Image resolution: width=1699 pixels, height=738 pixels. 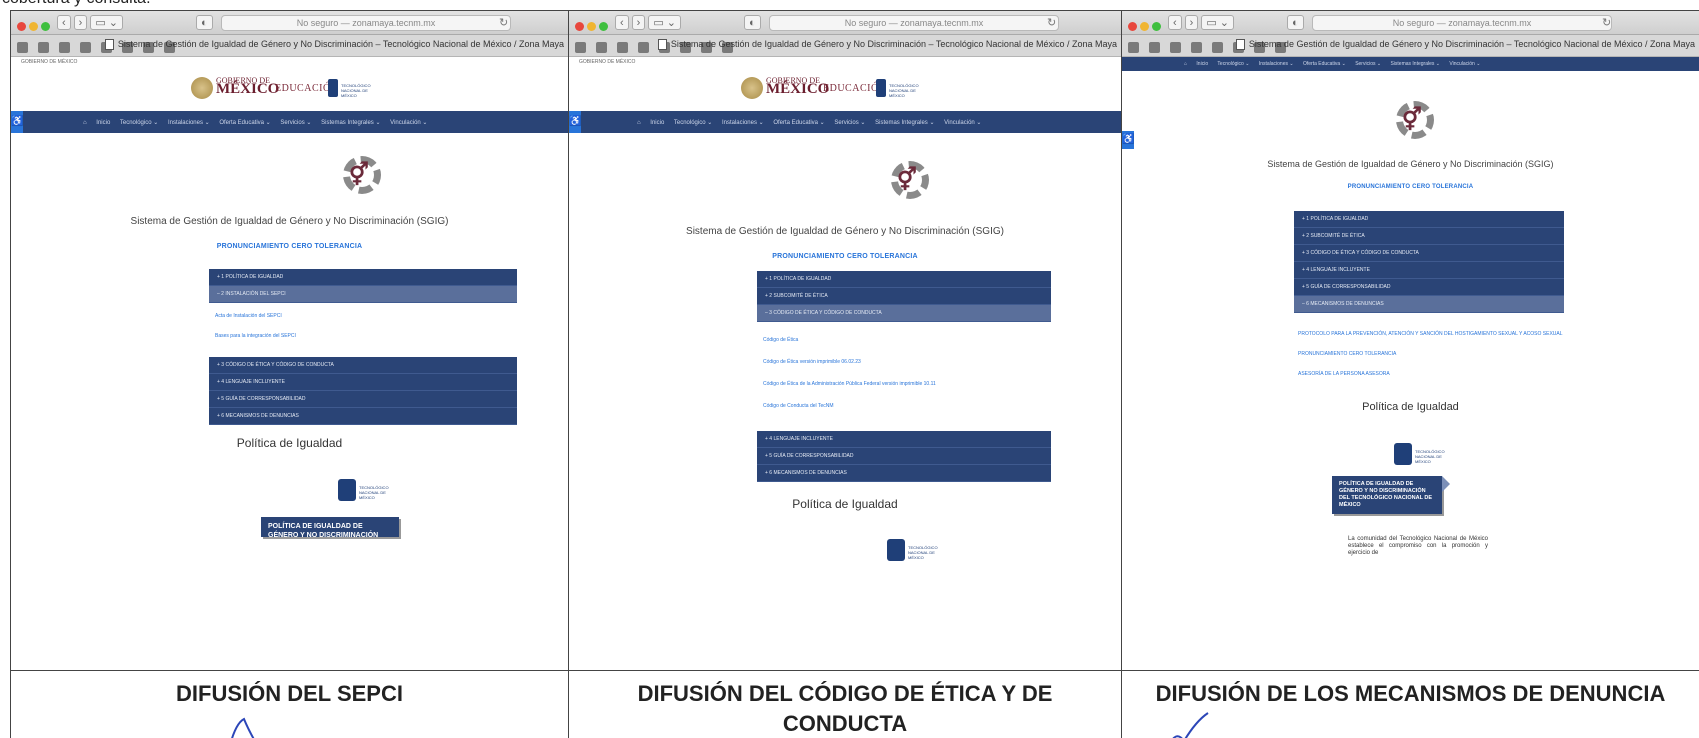 What do you see at coordinates (243, 727) in the screenshot?
I see `signature-icon` at bounding box center [243, 727].